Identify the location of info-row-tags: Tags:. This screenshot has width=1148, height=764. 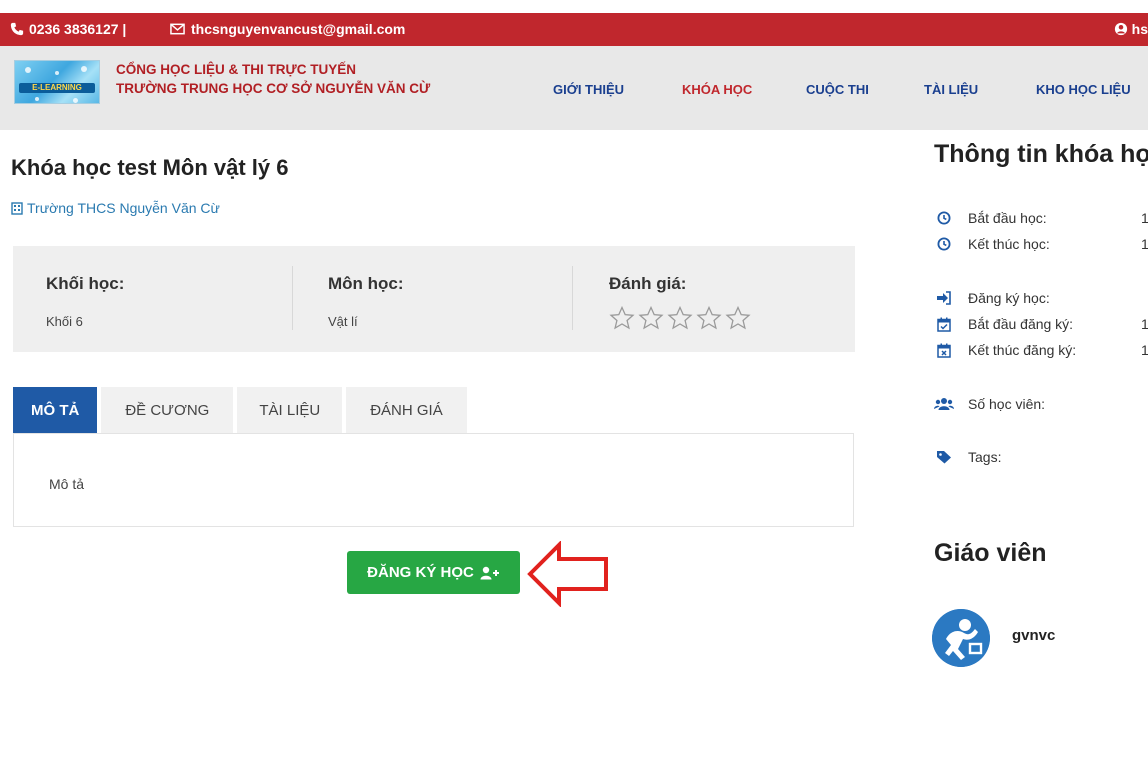
(967, 457).